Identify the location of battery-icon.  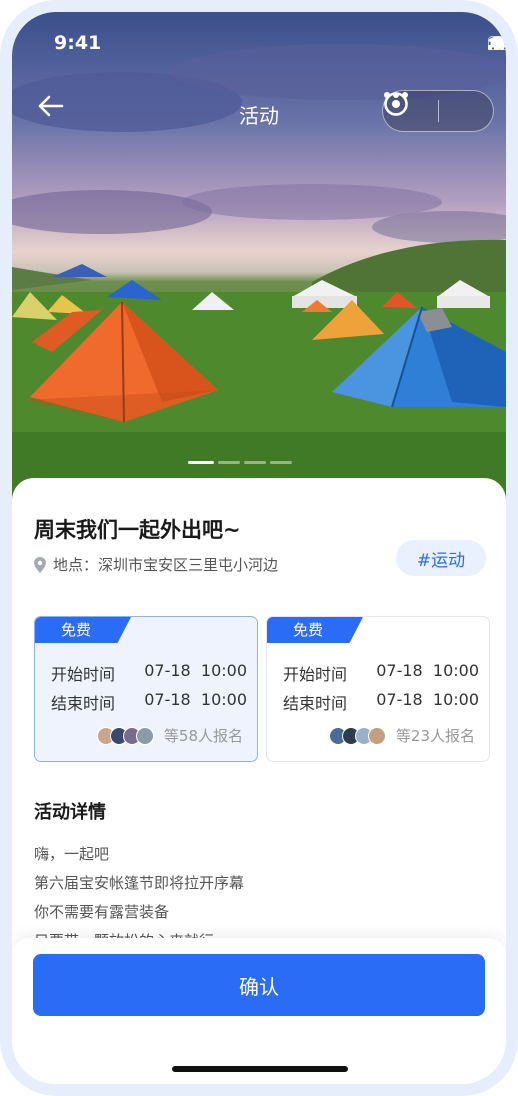
(497, 43).